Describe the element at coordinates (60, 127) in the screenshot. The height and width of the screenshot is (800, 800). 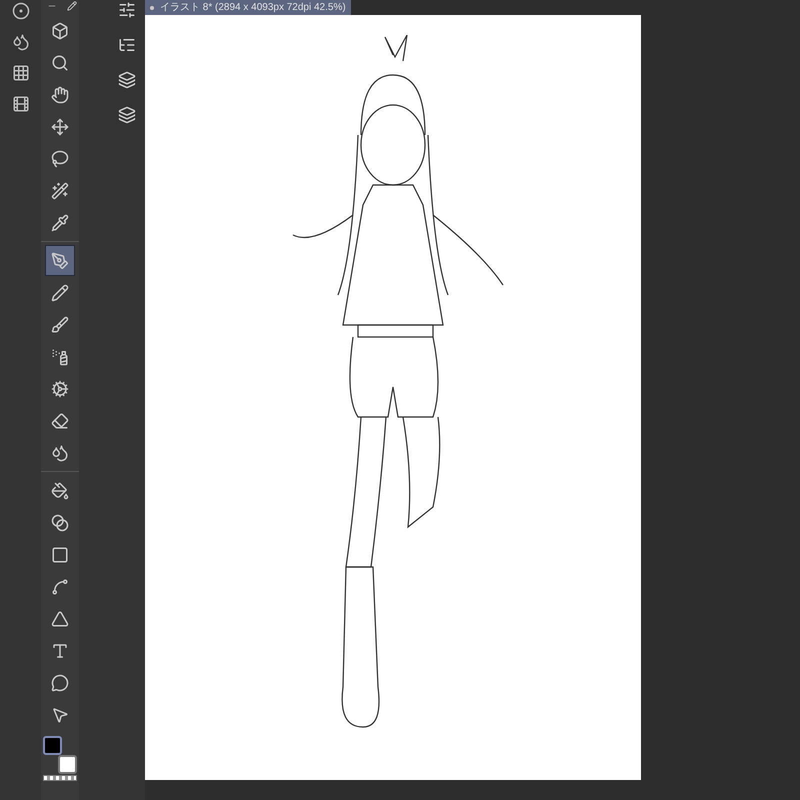
I see `move-icon` at that location.